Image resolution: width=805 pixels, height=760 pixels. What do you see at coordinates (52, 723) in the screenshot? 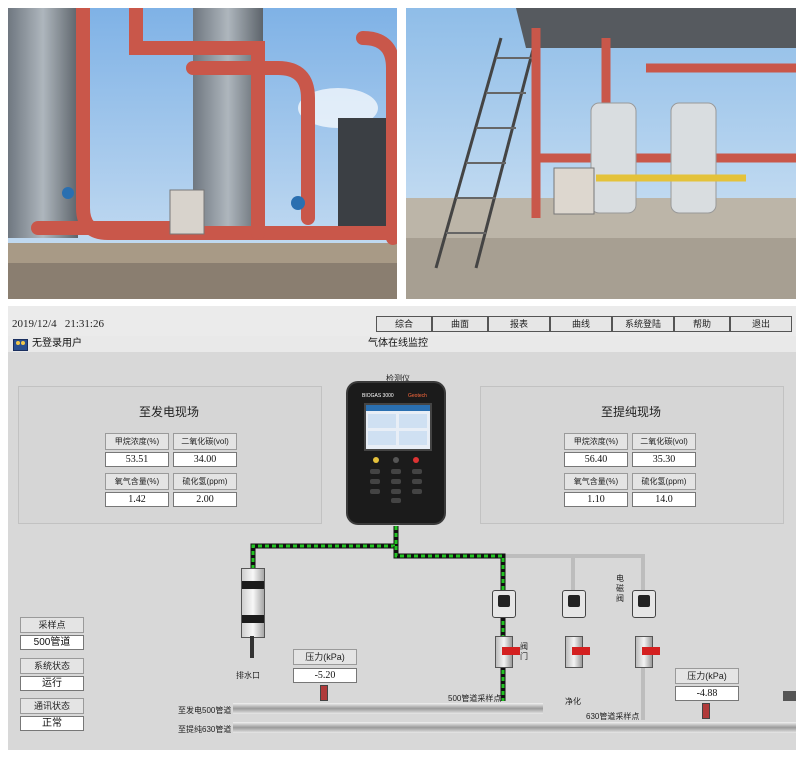
I see `comm-status-value: 正常` at bounding box center [52, 723].